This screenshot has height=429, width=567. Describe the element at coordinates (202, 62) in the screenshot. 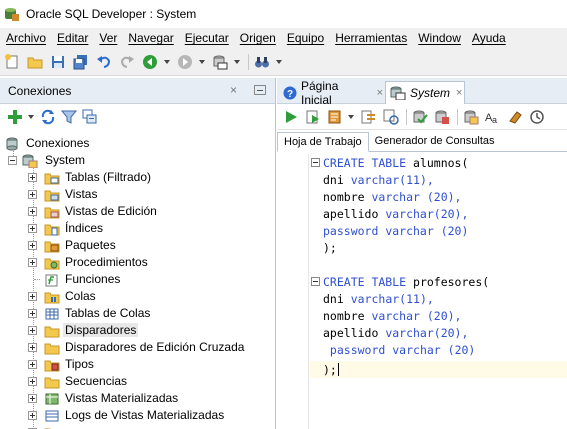

I see `forward-dropdown-chevron-icon` at that location.